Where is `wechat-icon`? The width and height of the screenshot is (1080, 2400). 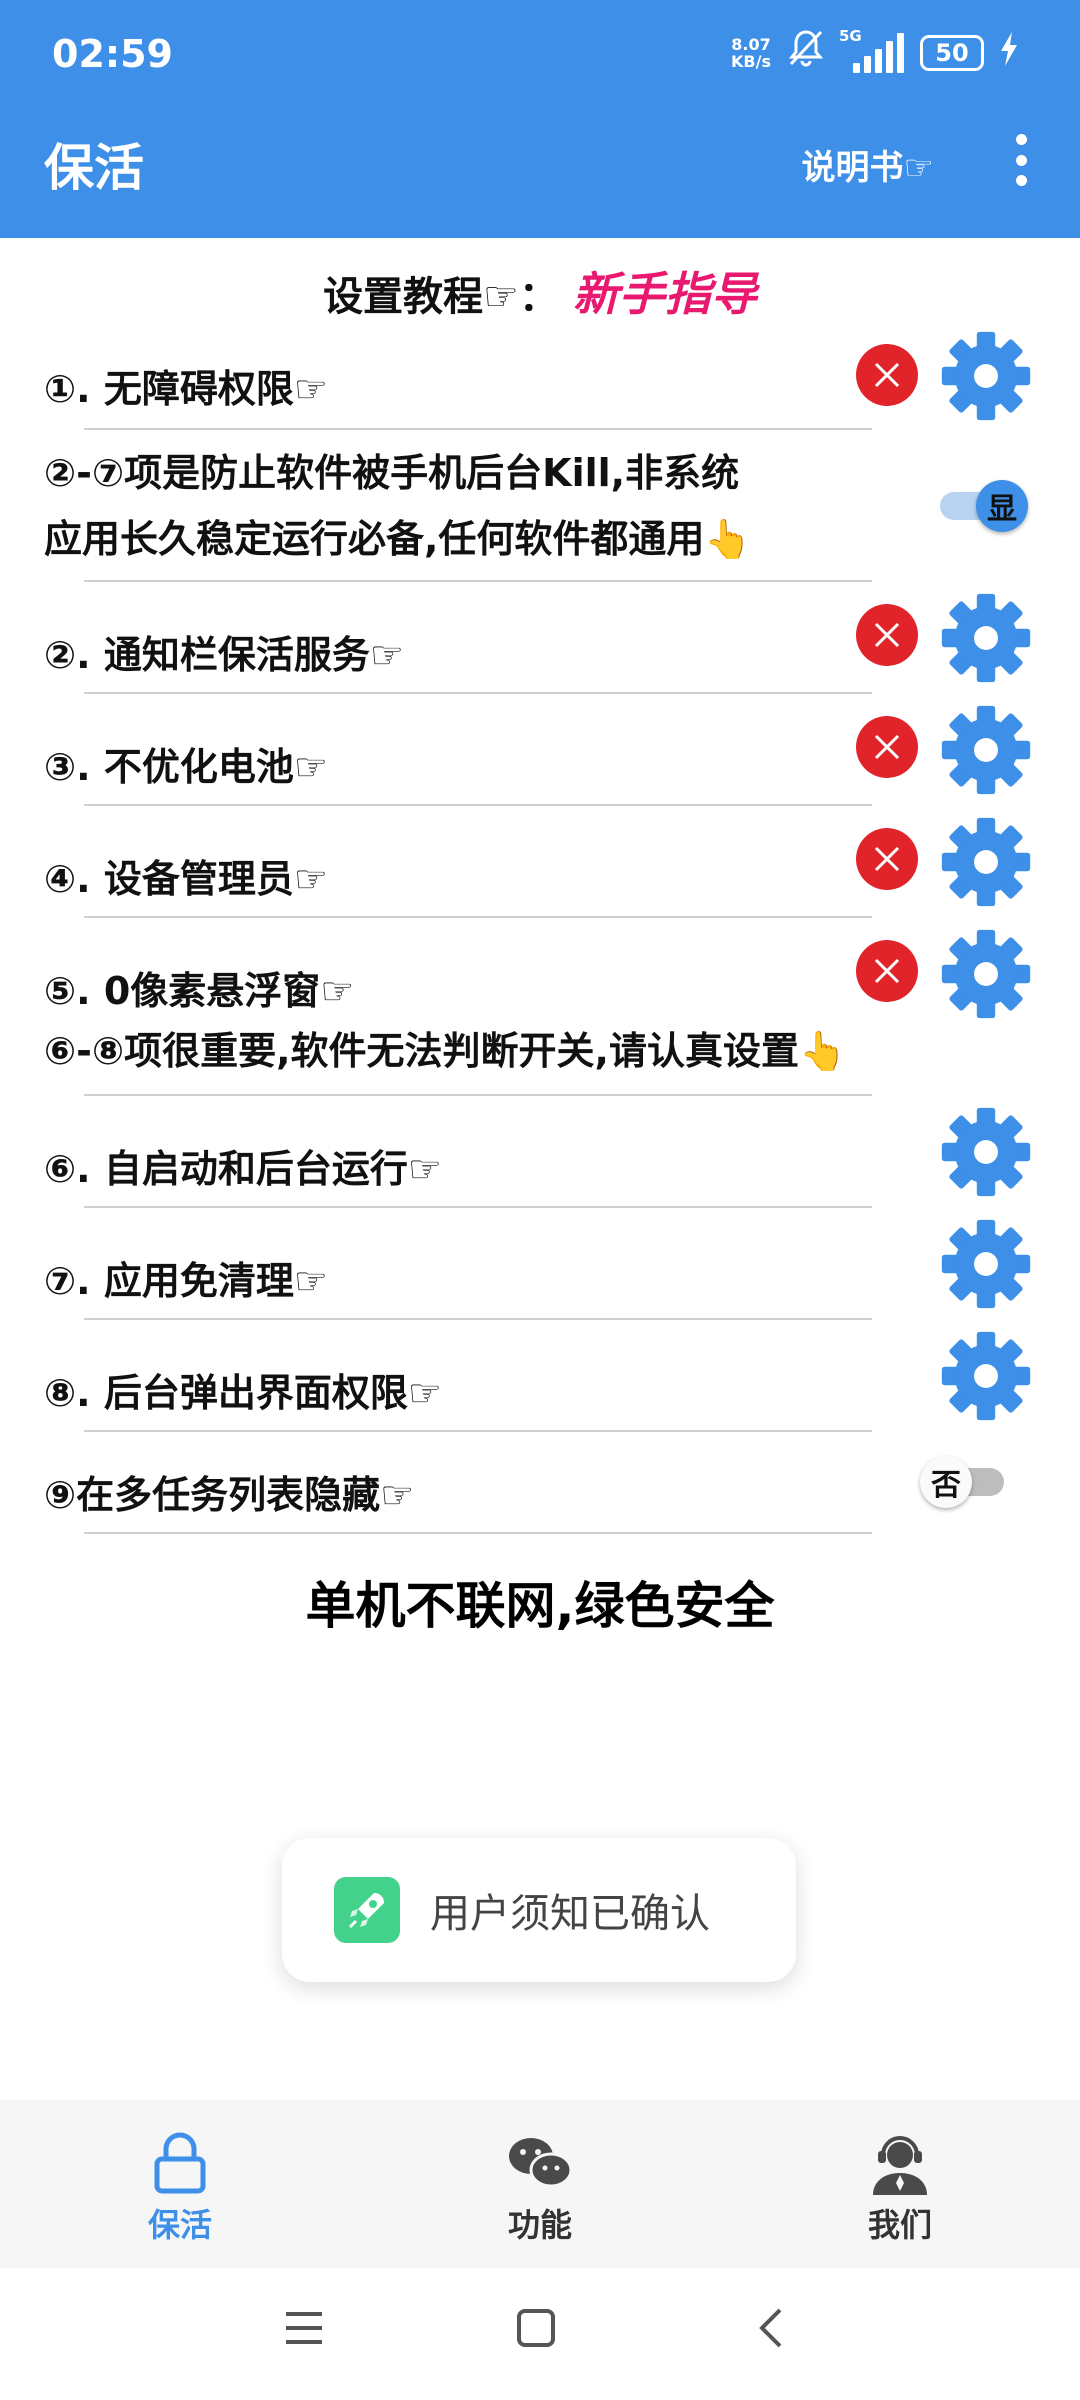
wechat-icon is located at coordinates (540, 2163).